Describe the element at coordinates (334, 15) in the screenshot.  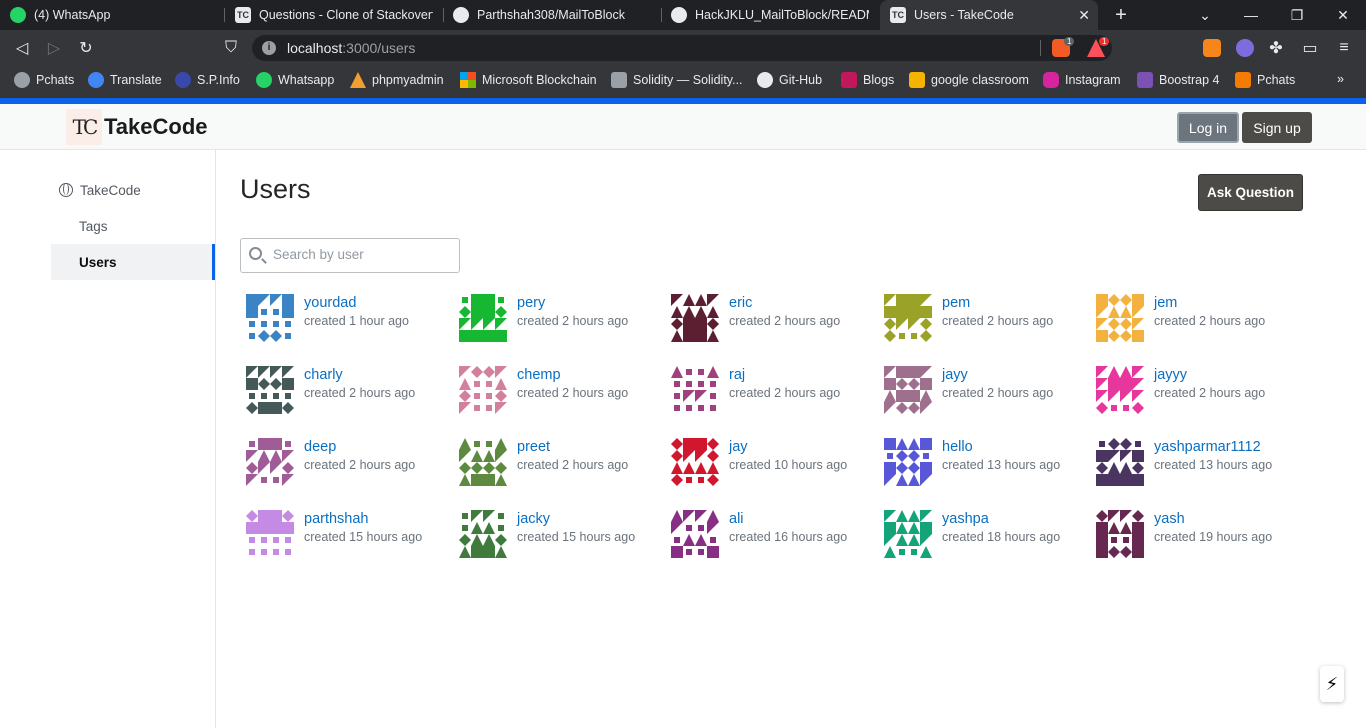
I see `tab-questions: TC Questions - Clone of Stackoverflow` at that location.